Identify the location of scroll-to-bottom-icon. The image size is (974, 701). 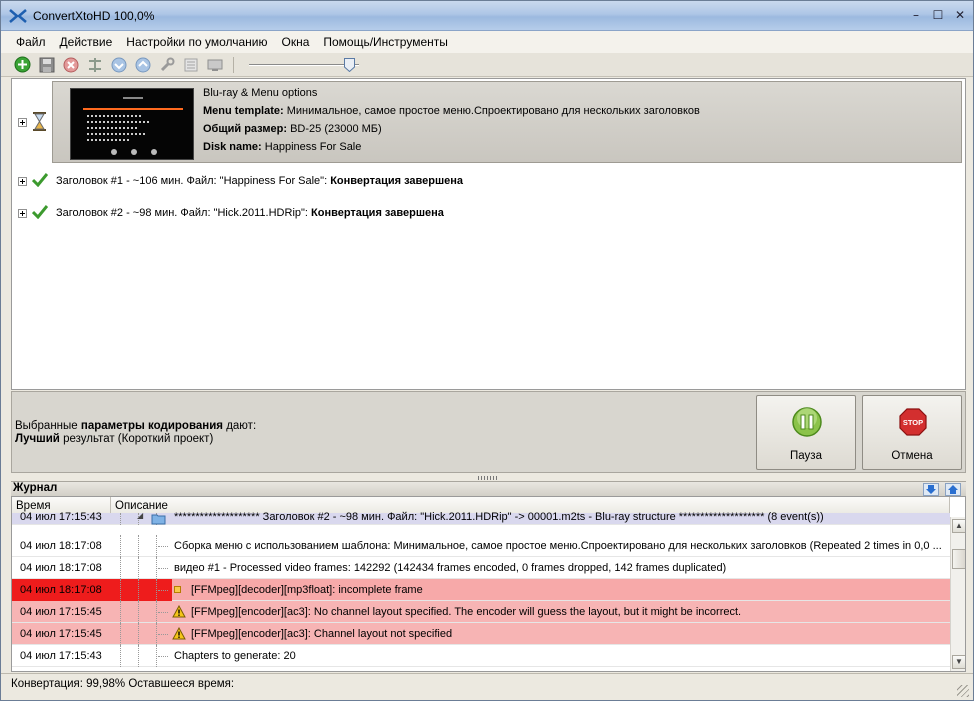
(931, 489).